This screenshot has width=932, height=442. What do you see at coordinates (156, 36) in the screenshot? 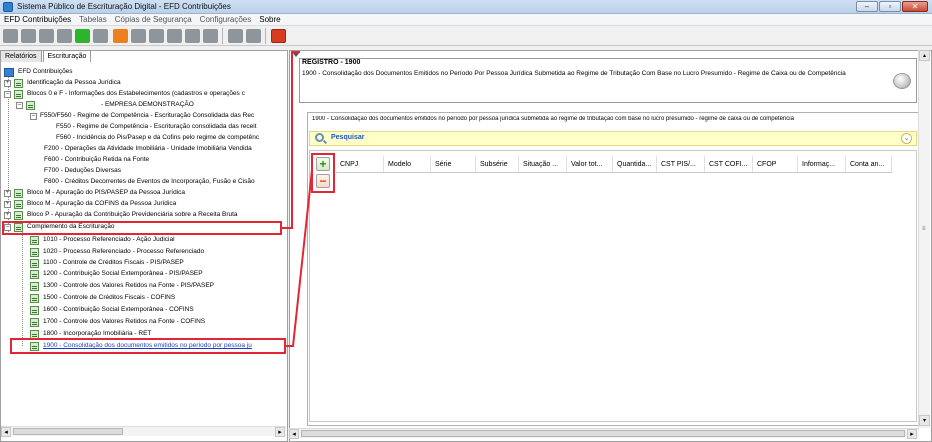
I see `copy-icon` at bounding box center [156, 36].